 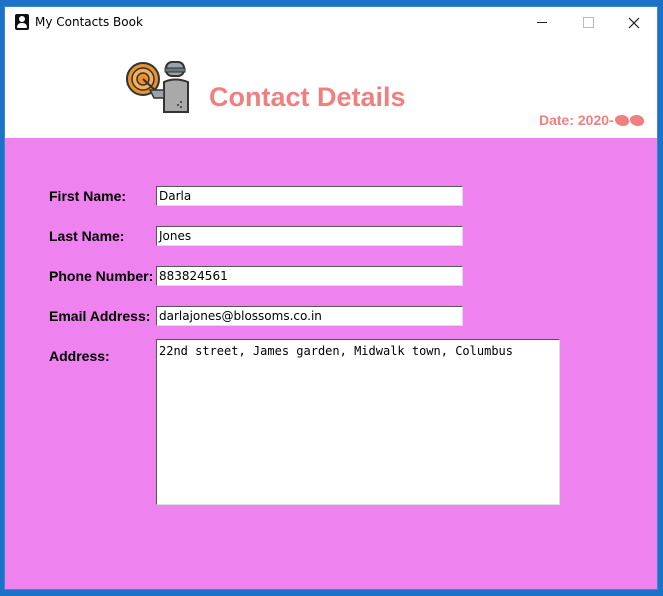 I want to click on contact-book-icon, so click(x=22, y=22).